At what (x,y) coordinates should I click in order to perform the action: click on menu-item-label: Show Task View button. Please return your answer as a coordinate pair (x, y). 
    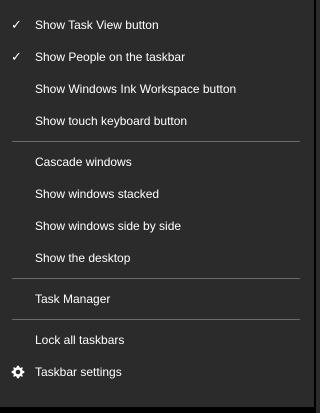
    Looking at the image, I should click on (97, 25).